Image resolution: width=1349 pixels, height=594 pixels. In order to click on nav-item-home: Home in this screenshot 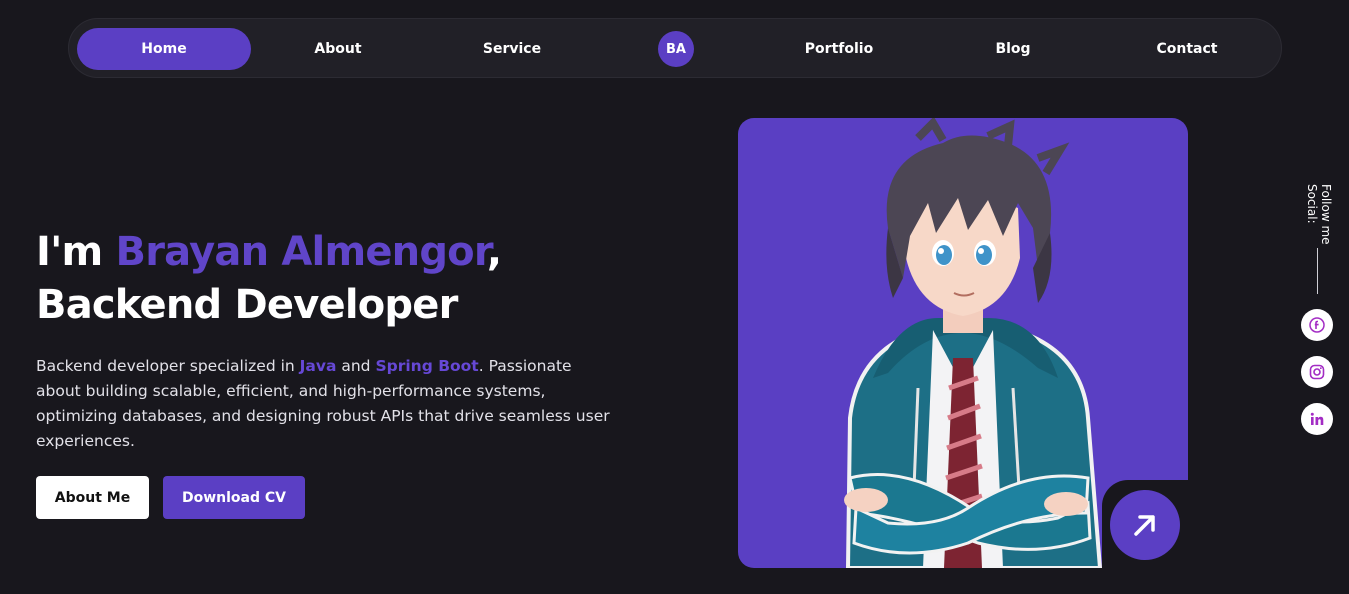, I will do `click(164, 49)`.